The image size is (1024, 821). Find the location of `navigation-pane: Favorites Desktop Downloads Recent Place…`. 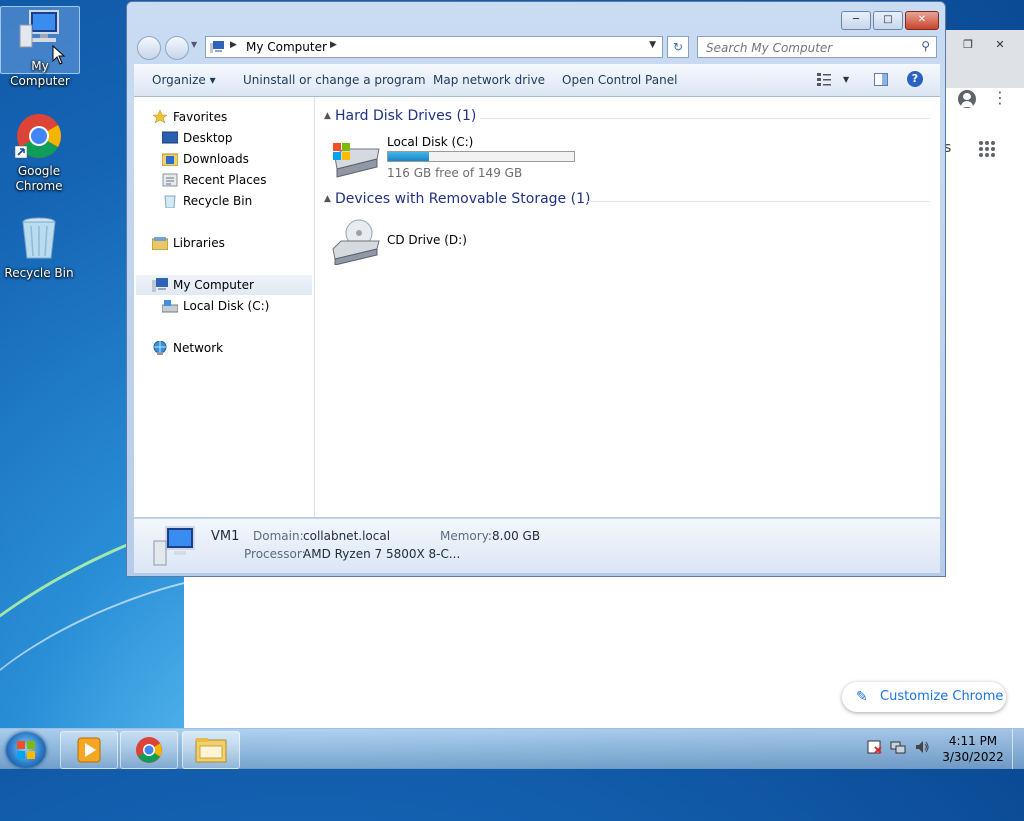

navigation-pane: Favorites Desktop Downloads Recent Place… is located at coordinates (224, 307).